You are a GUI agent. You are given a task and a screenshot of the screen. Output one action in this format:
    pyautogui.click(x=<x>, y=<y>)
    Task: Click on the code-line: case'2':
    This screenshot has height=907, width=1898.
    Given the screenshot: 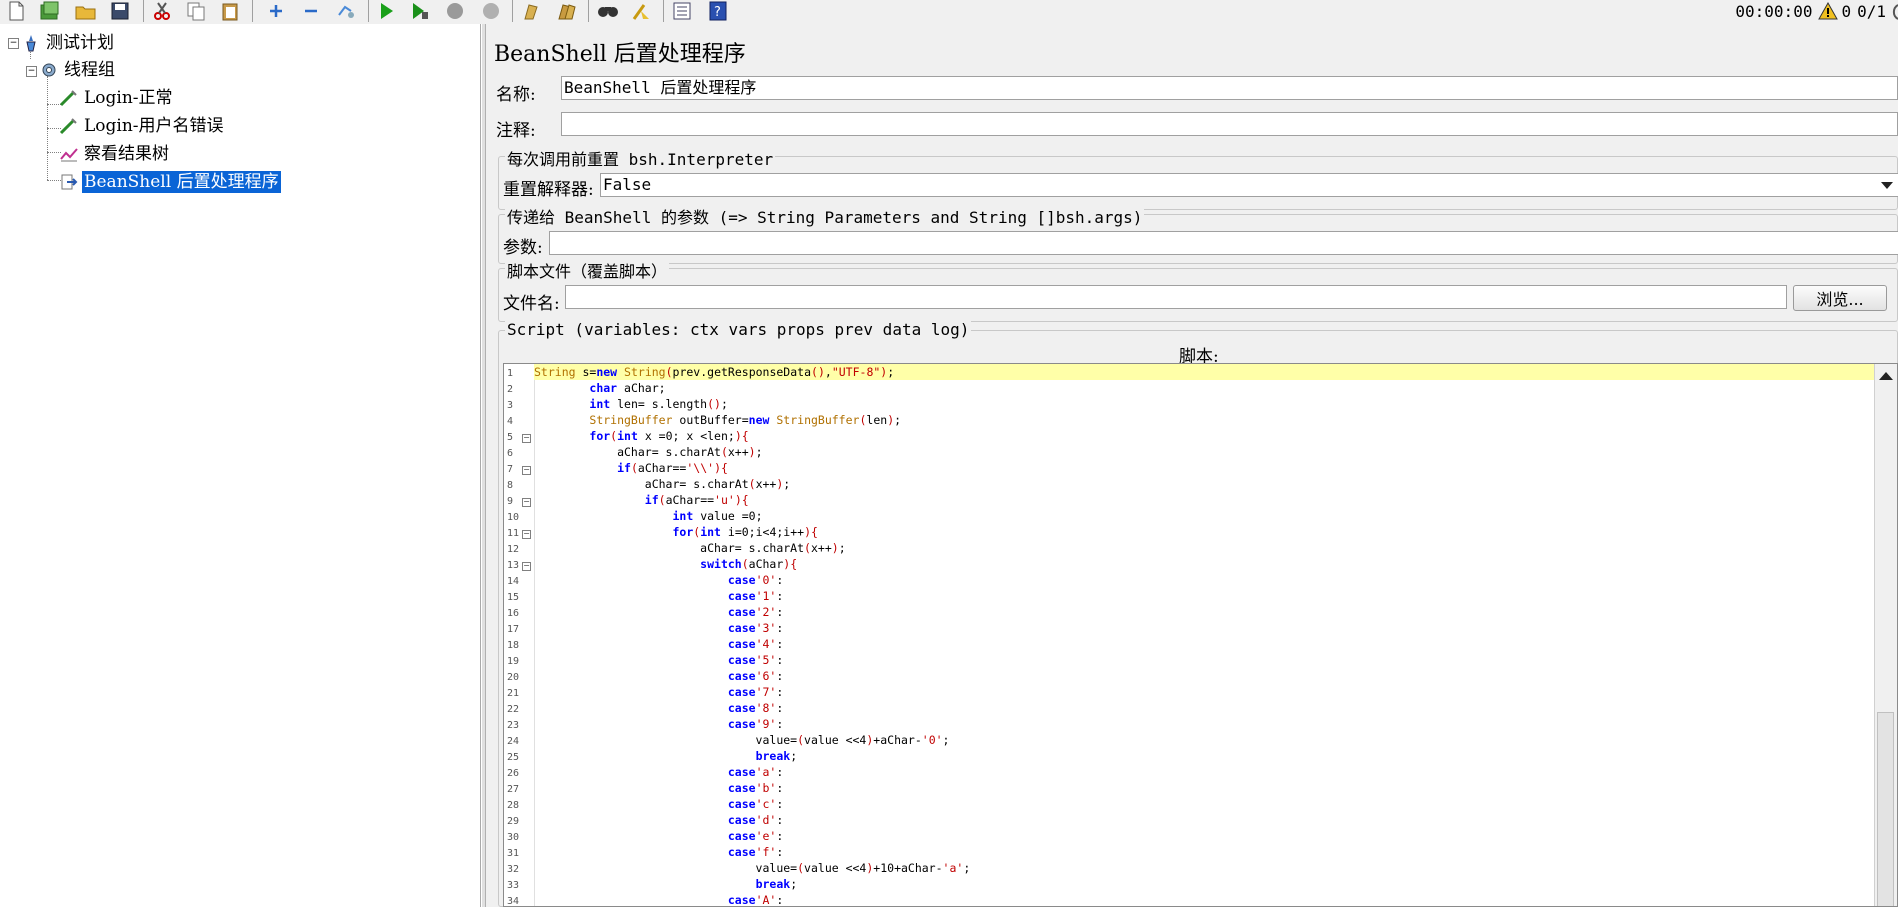 What is the action you would take?
    pyautogui.click(x=1204, y=612)
    